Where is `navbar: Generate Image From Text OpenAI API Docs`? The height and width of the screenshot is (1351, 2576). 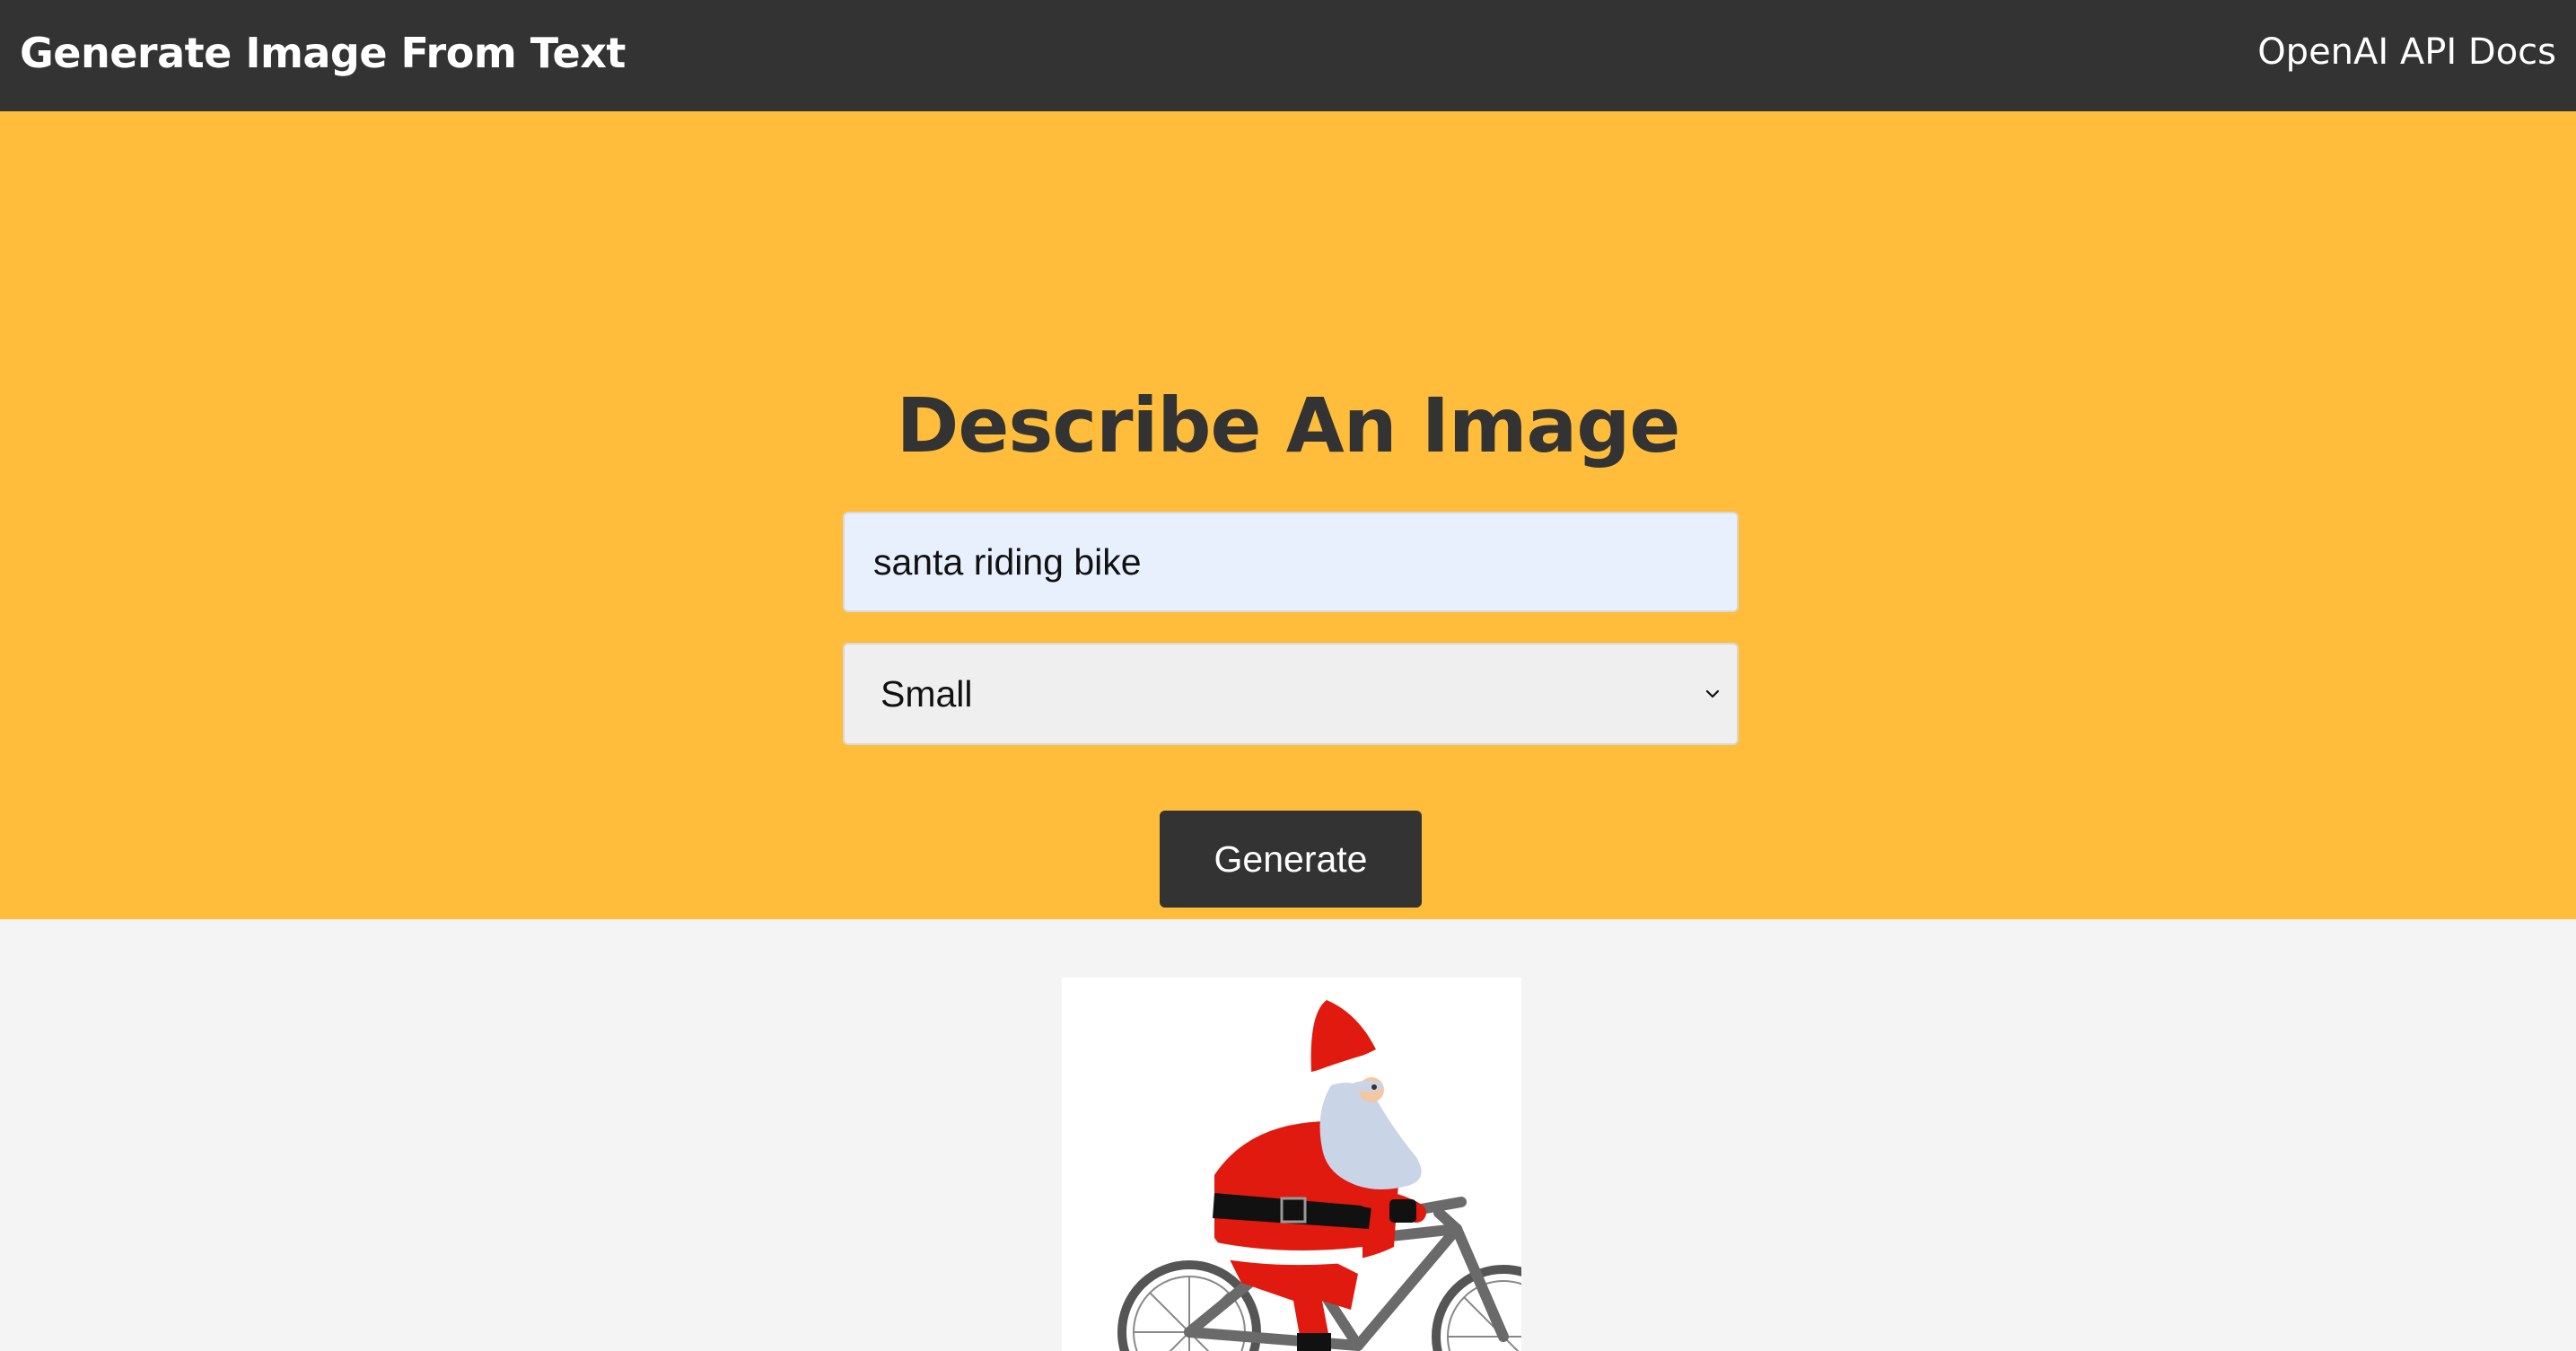
navbar: Generate Image From Text OpenAI API Docs is located at coordinates (1288, 55).